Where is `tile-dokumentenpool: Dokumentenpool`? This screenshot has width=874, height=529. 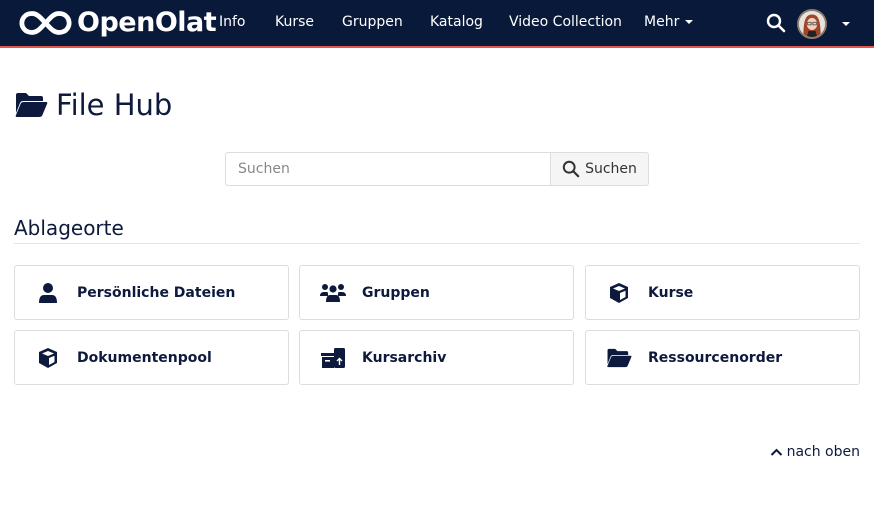
tile-dokumentenpool: Dokumentenpool is located at coordinates (151, 357).